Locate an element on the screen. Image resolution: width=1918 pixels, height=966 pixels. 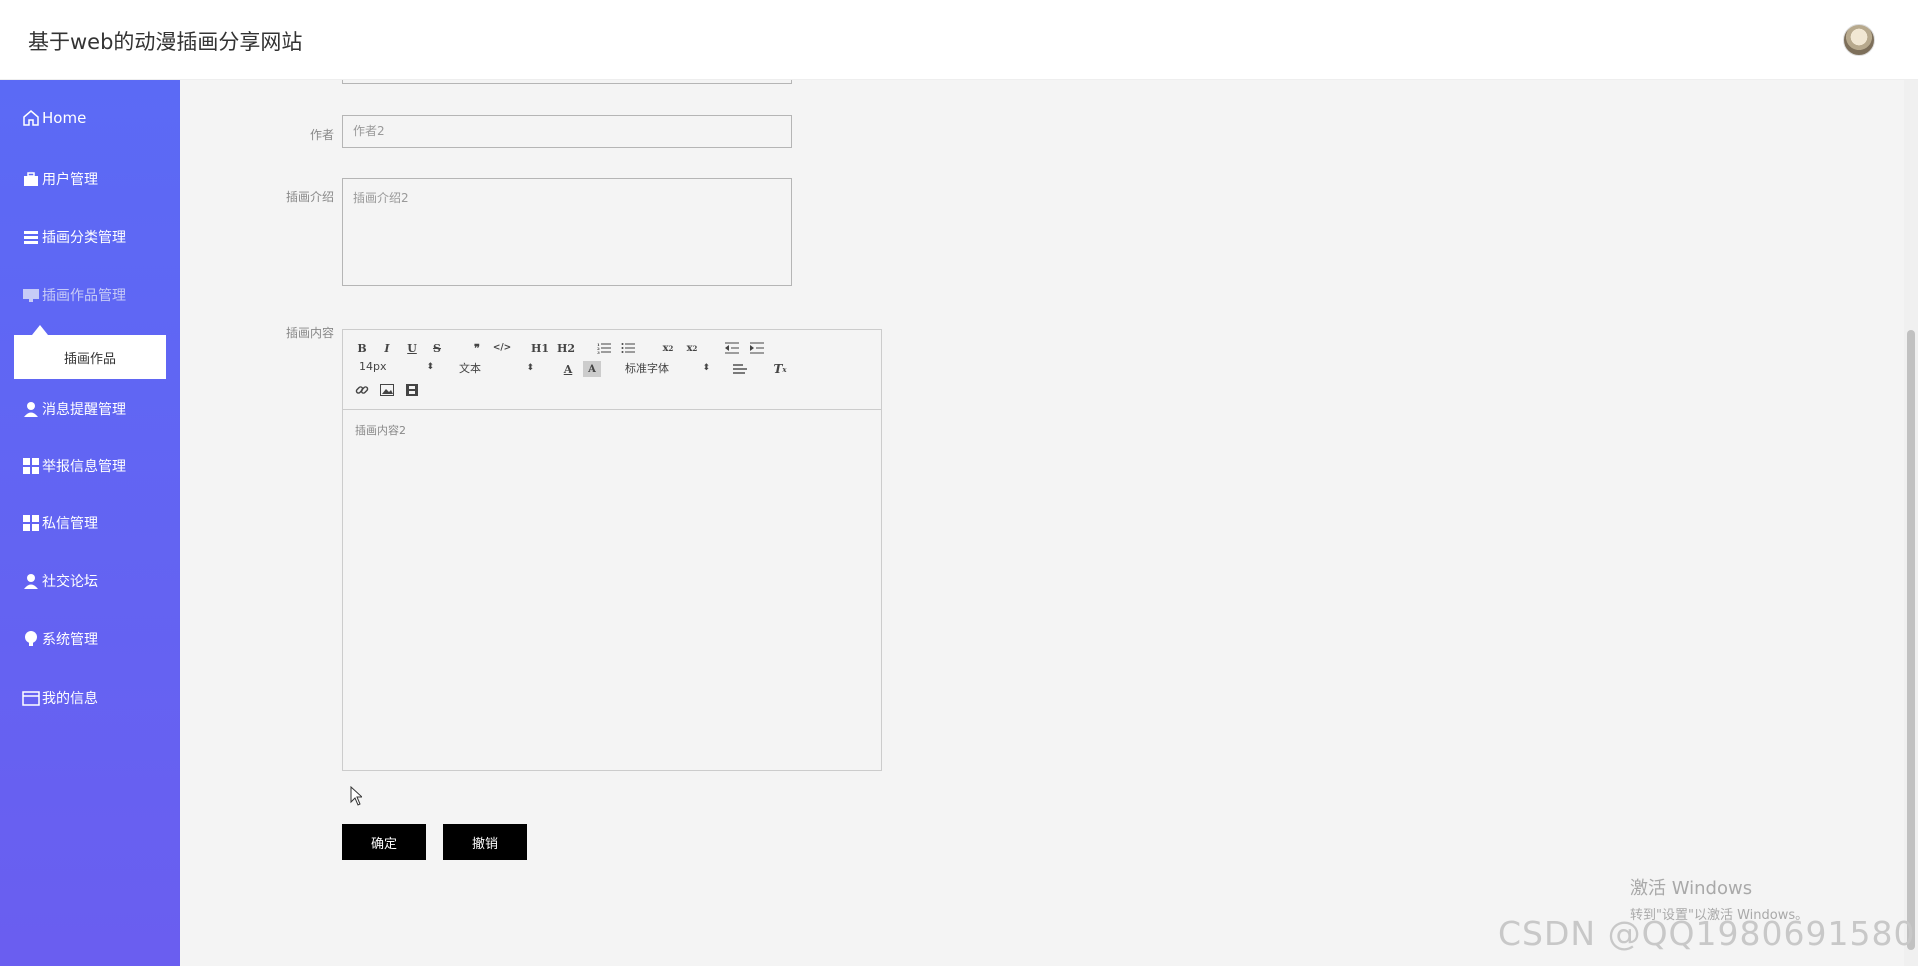
intro-textarea: 插画介绍2 is located at coordinates (567, 232).